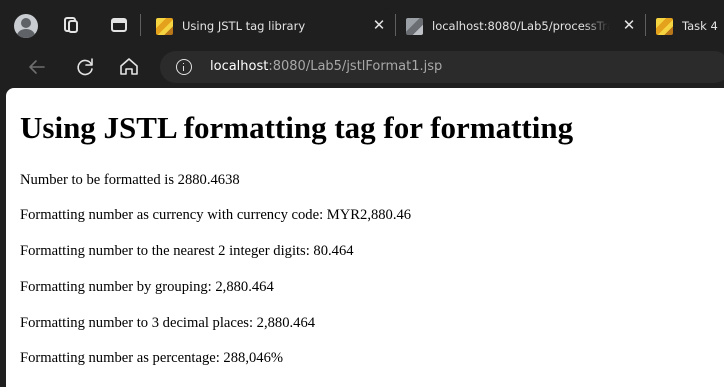  What do you see at coordinates (355, 66) in the screenshot?
I see `url-path: :8080/Lab5/jstlFormat1.jsp` at bounding box center [355, 66].